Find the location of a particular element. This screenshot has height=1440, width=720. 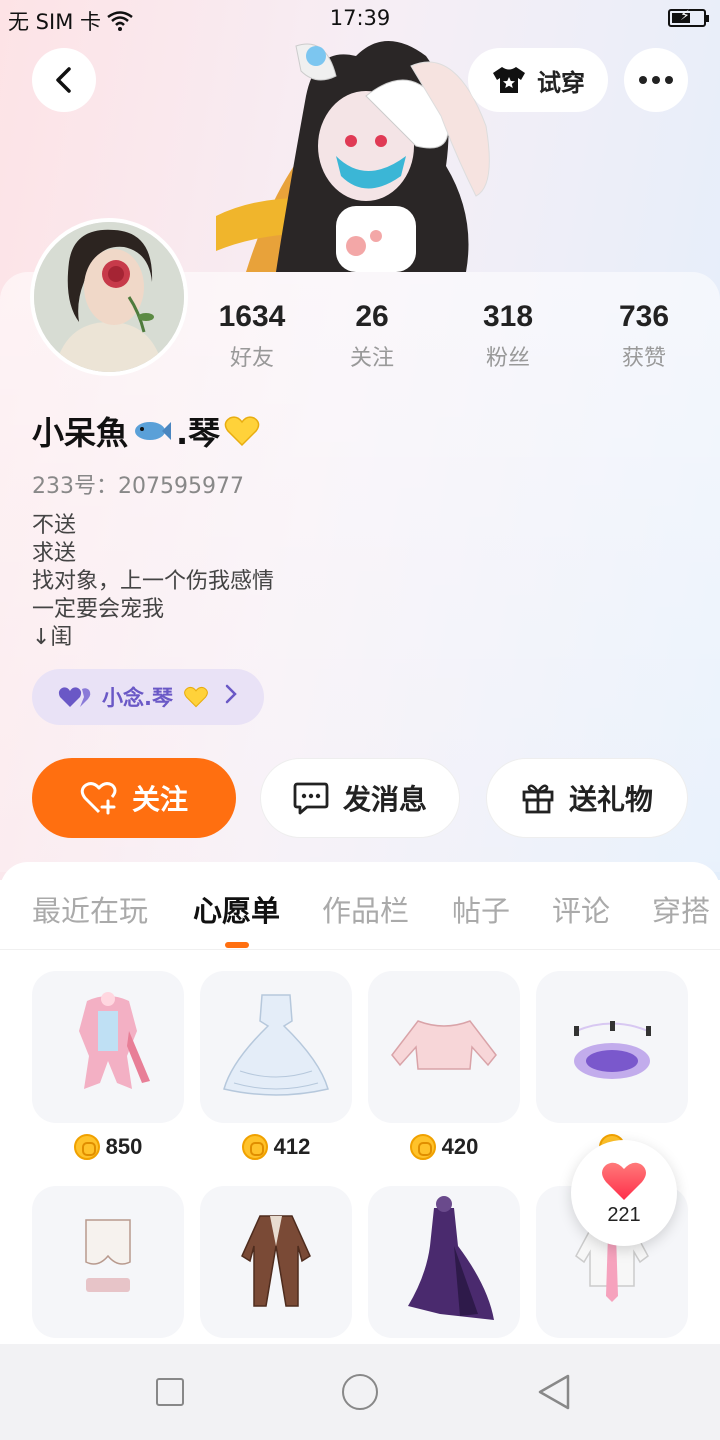

pink-outfit-image is located at coordinates (114, 1040).